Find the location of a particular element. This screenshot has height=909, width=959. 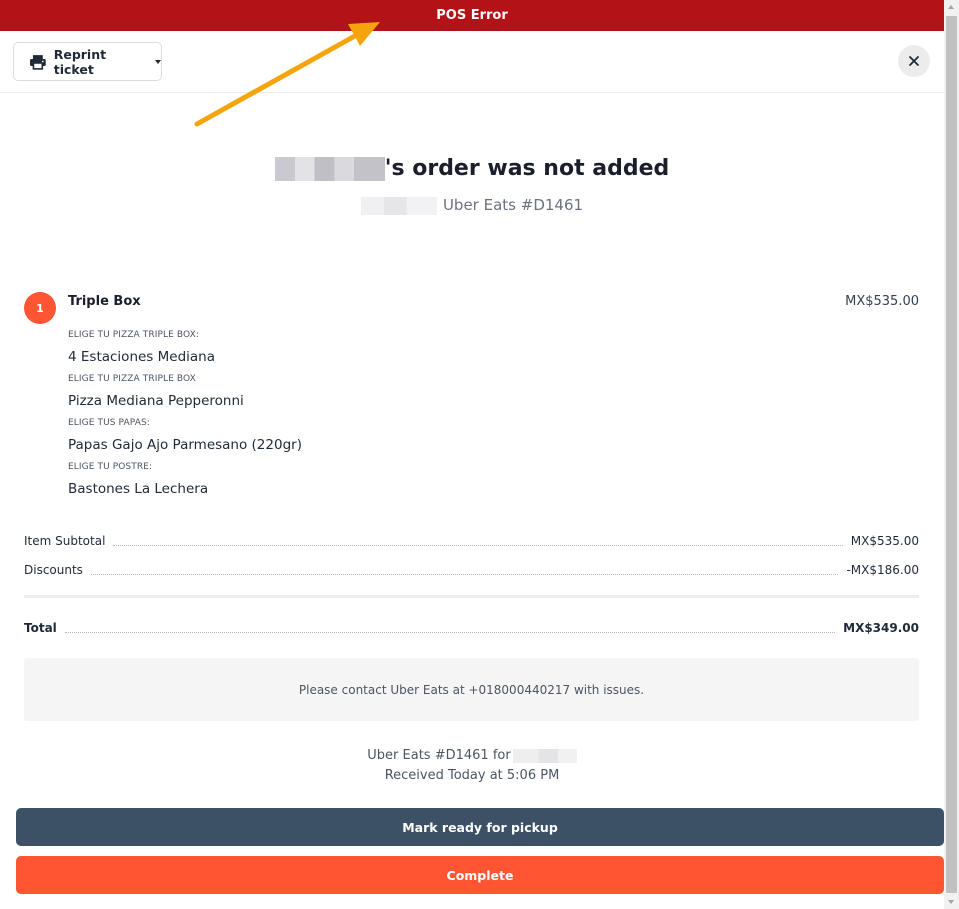

toolbar: Reprint ticket is located at coordinates (472, 62).